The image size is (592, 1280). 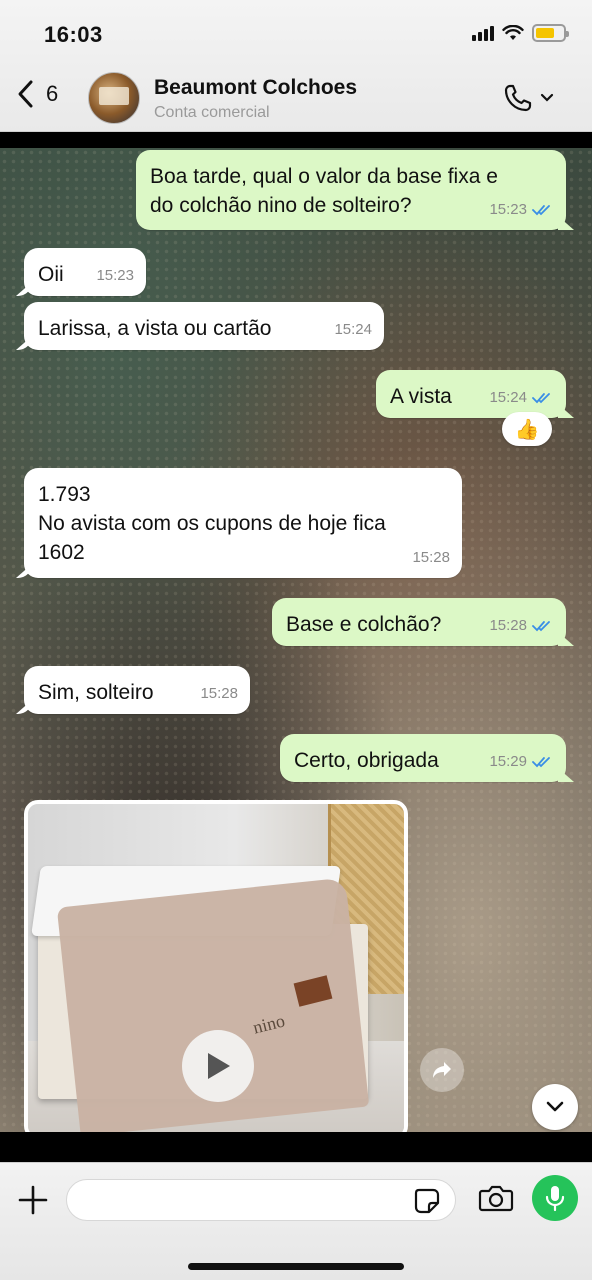 I want to click on wifi-icon, so click(x=513, y=32).